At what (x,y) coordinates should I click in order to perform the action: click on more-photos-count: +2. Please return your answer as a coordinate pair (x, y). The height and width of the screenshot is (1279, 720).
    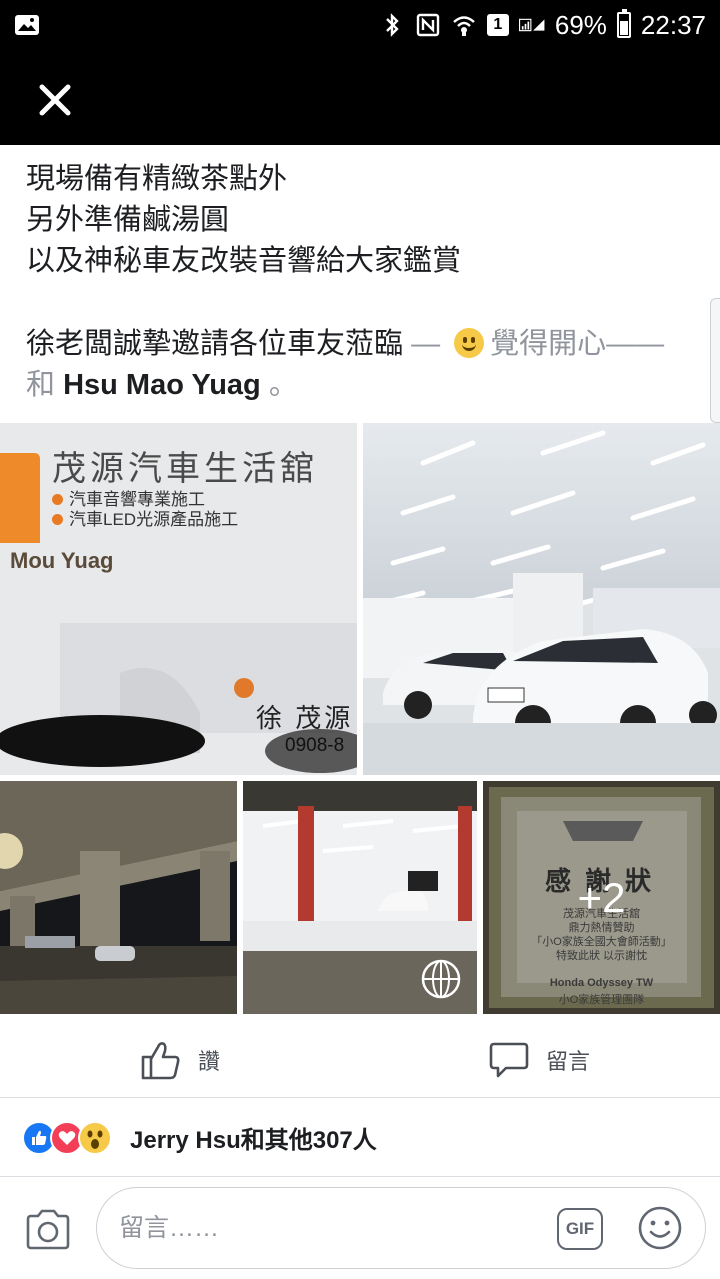
    Looking at the image, I should click on (601, 897).